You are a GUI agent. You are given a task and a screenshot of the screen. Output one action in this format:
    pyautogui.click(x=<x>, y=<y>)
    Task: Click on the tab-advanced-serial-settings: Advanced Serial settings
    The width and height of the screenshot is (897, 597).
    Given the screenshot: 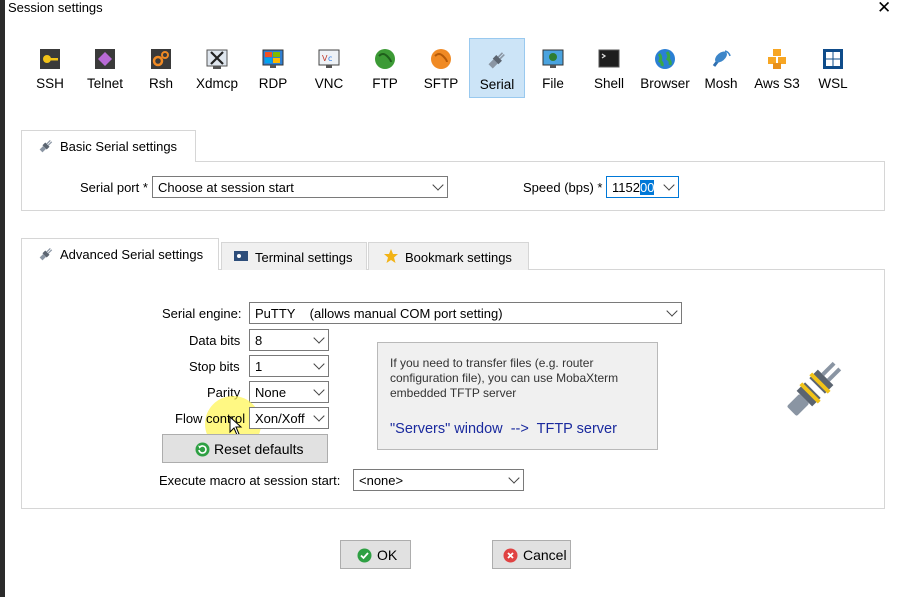 What is the action you would take?
    pyautogui.click(x=120, y=254)
    